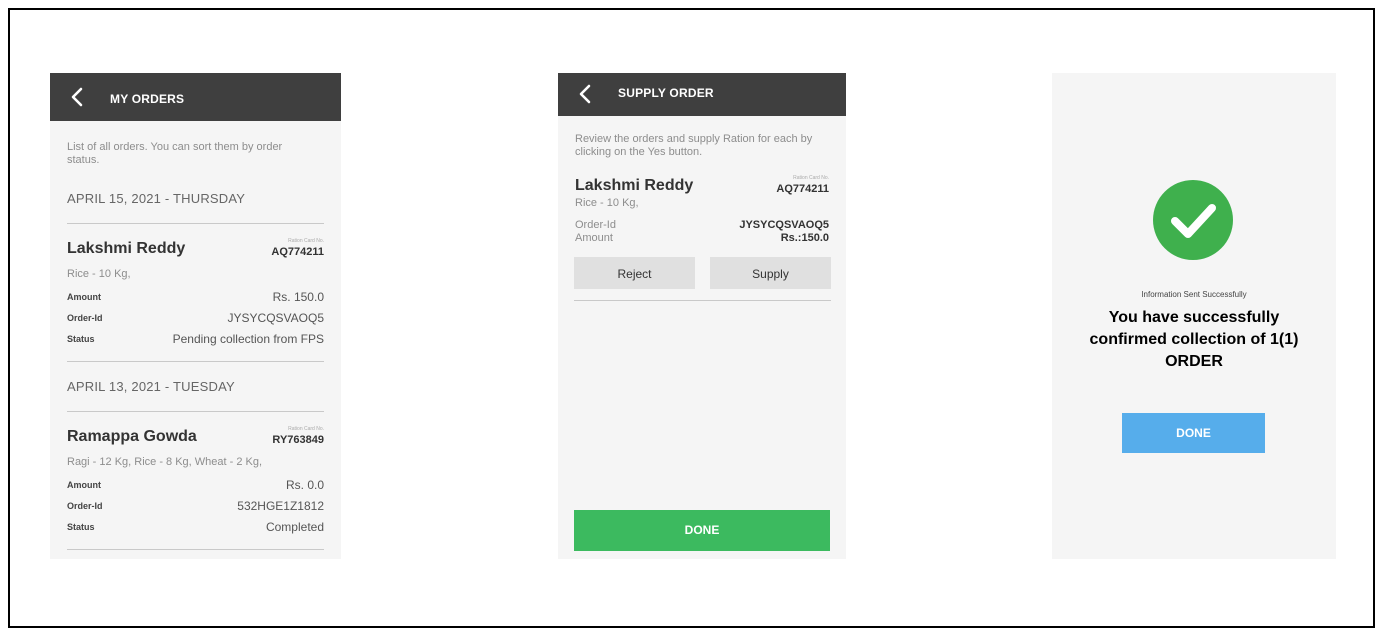  Describe the element at coordinates (666, 93) in the screenshot. I see `page-title: SUPPLY ORDER` at that location.